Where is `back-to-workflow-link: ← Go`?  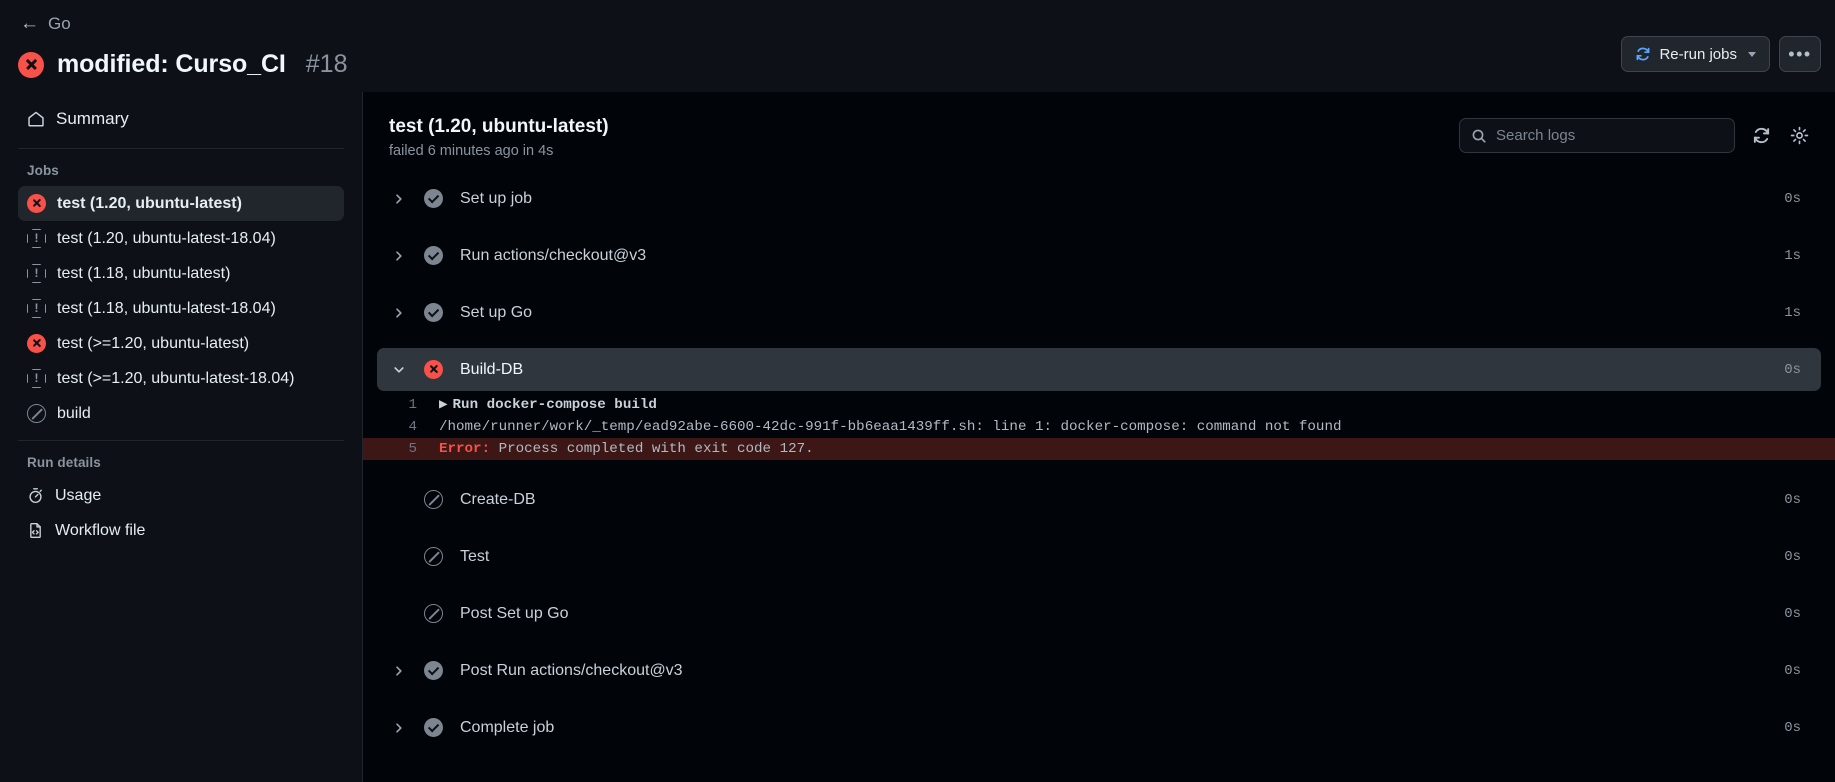
back-to-workflow-link: ← Go is located at coordinates (45, 23).